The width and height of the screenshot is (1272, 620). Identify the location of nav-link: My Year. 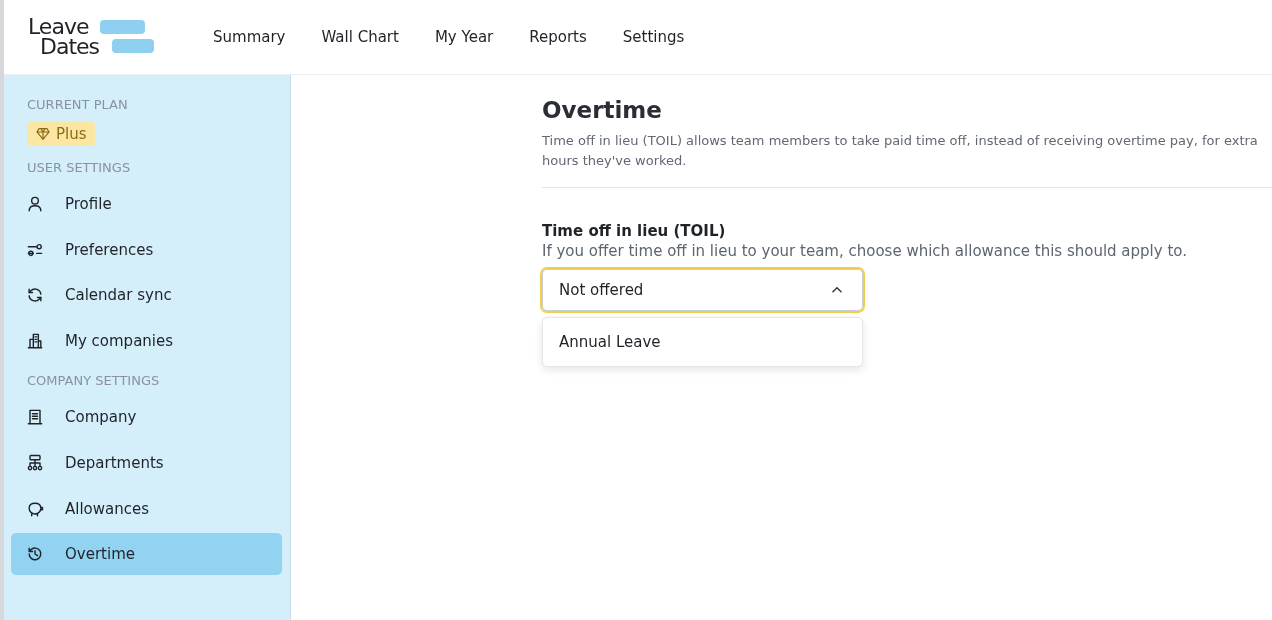
(464, 37).